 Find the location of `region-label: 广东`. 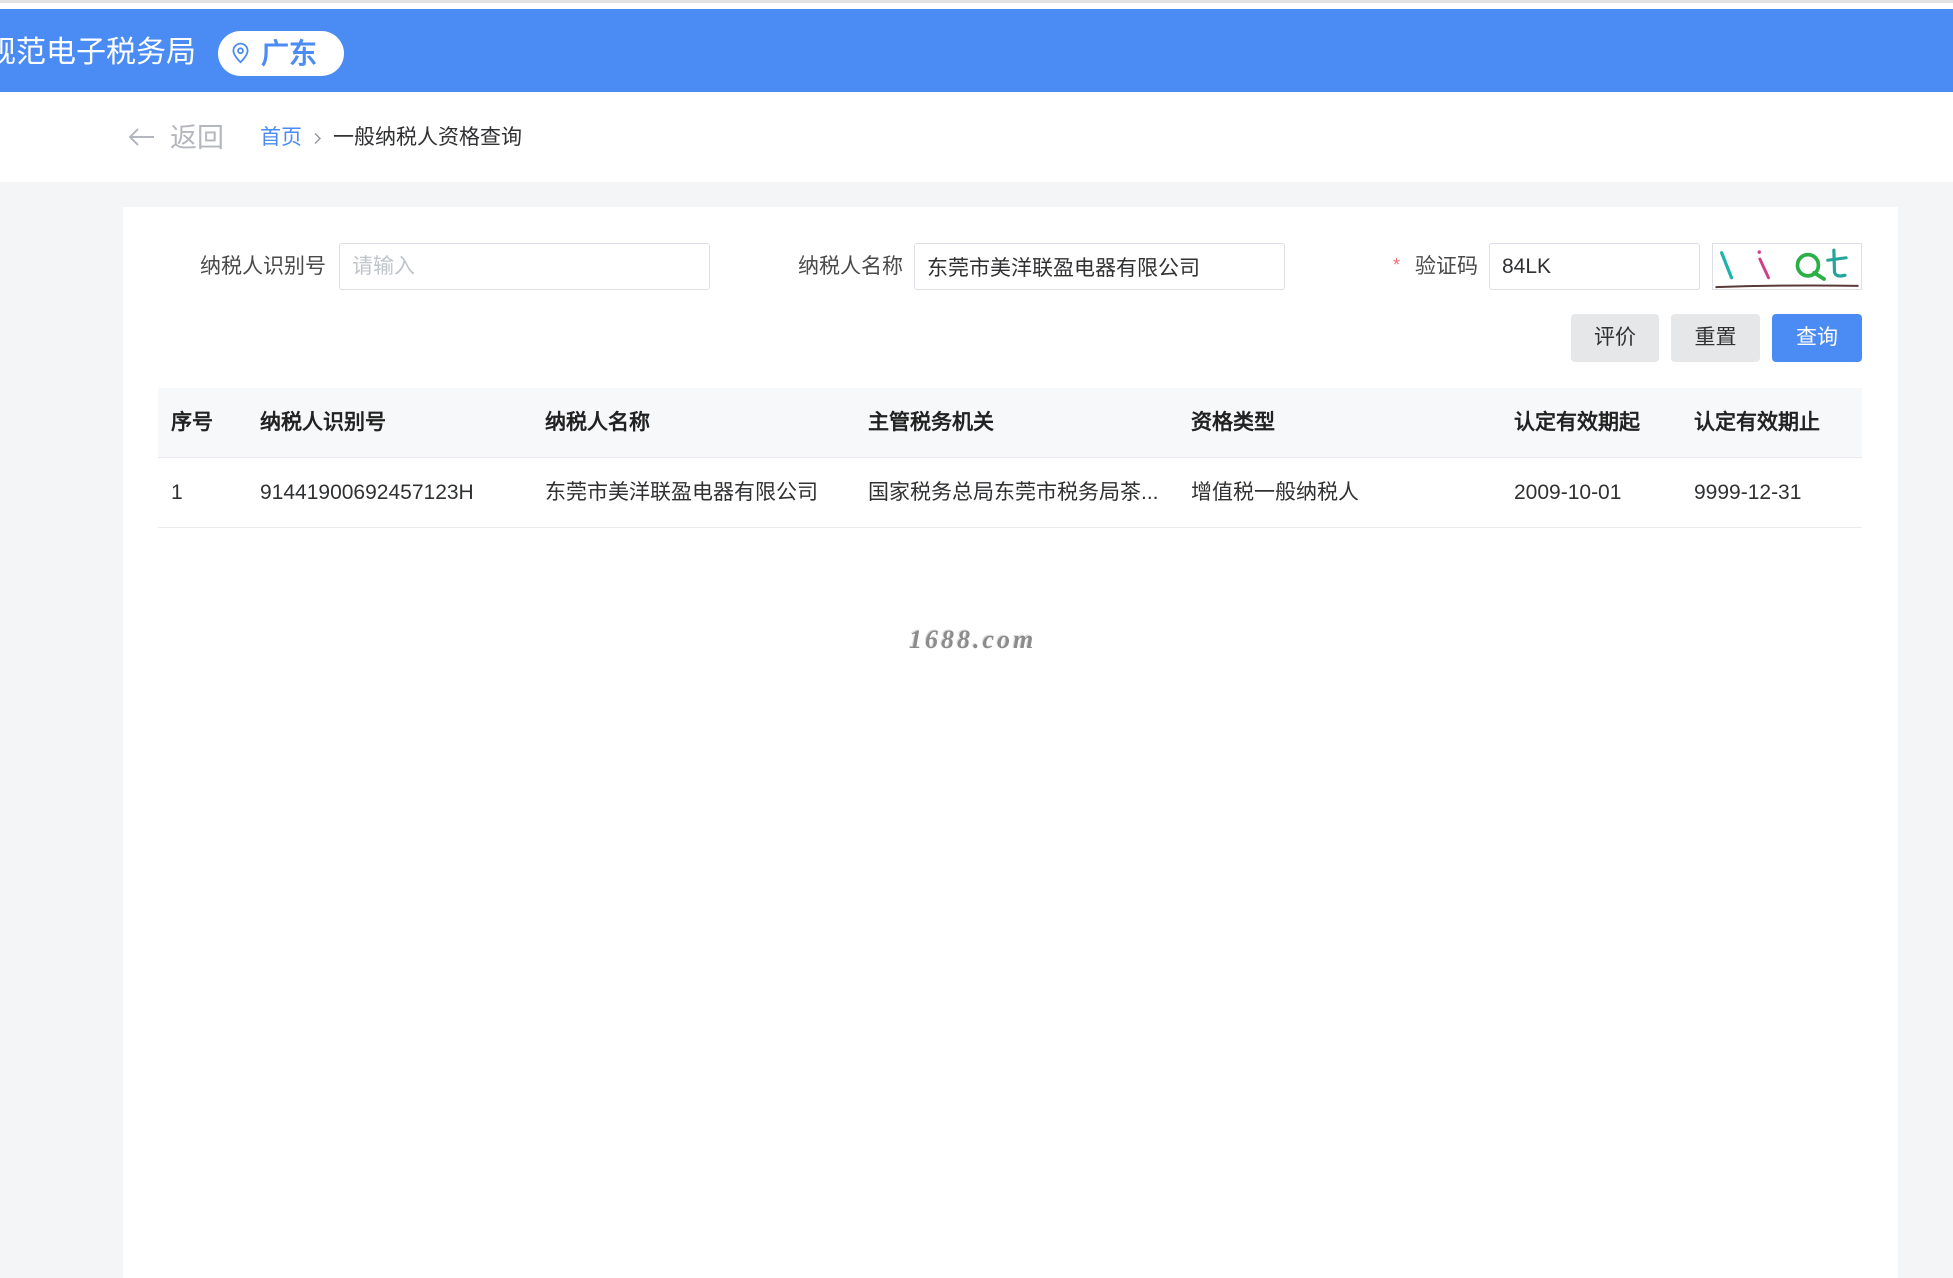

region-label: 广东 is located at coordinates (289, 53).